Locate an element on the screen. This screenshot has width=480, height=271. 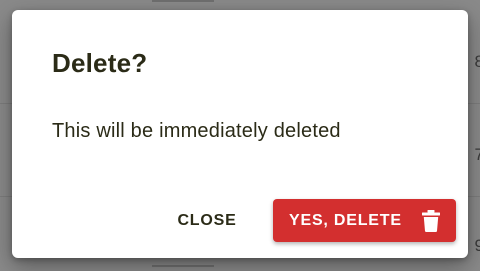
background-row-value: 7 is located at coordinates (477, 154).